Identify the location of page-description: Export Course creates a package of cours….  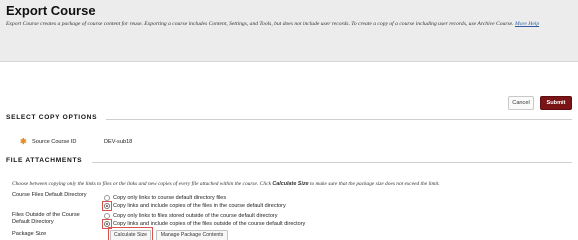
(290, 24).